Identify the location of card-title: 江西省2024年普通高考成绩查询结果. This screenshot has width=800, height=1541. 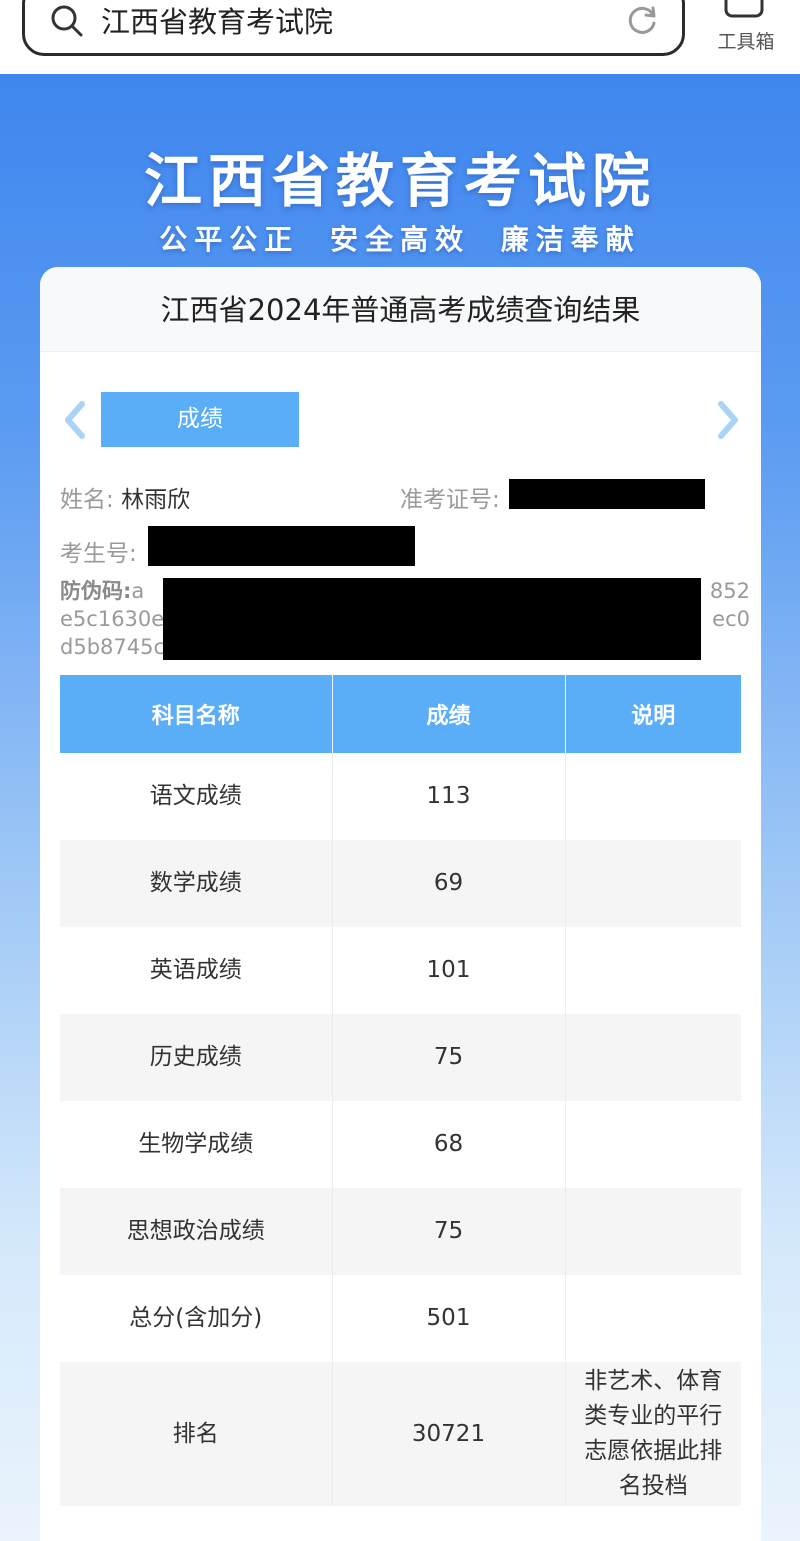
(400, 310).